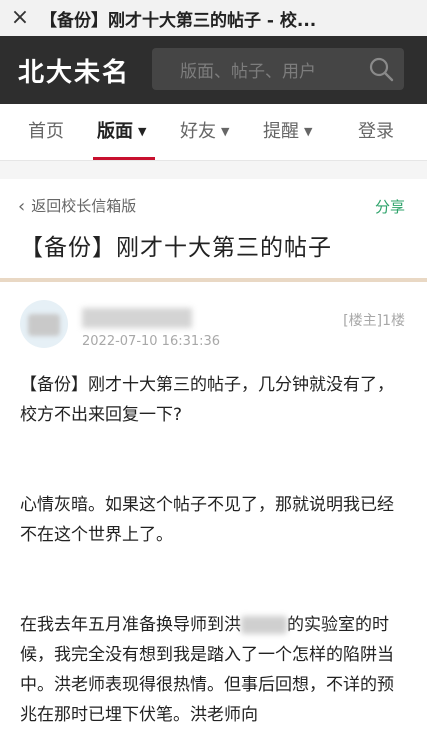 The width and height of the screenshot is (427, 730). What do you see at coordinates (84, 206) in the screenshot?
I see `back-label: 返回校长信箱版` at bounding box center [84, 206].